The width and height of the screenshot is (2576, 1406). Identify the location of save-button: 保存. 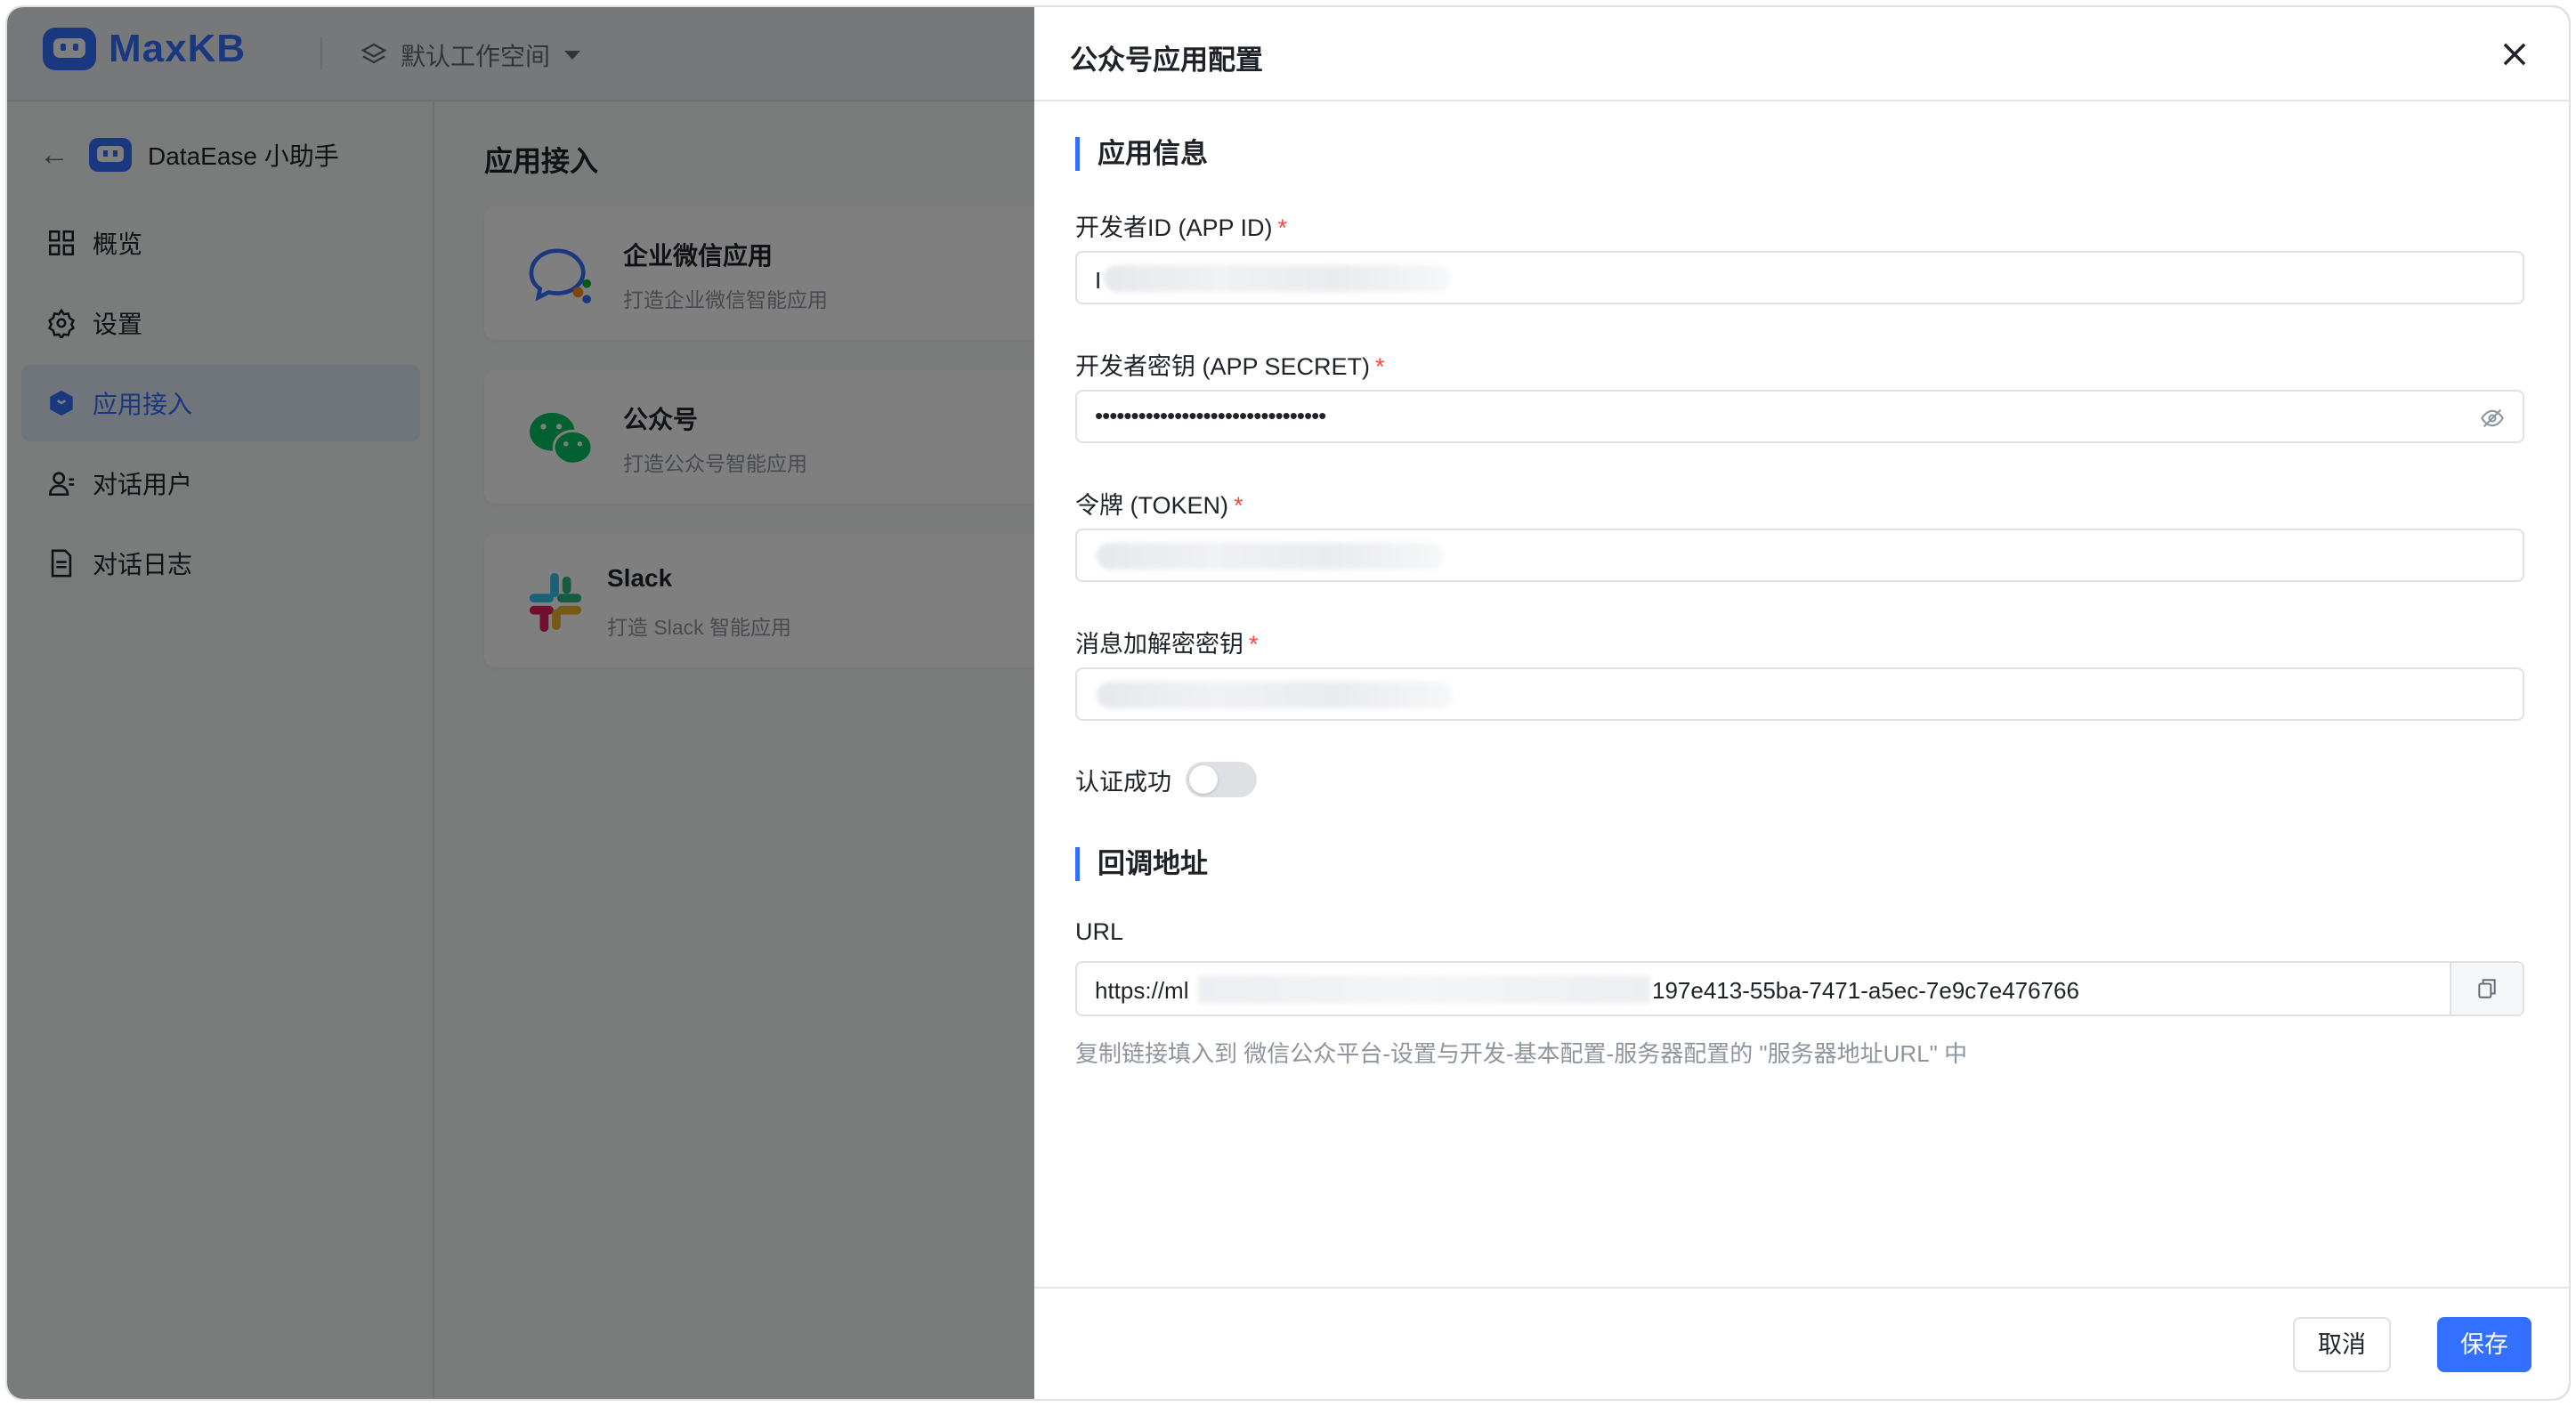
(2484, 1344).